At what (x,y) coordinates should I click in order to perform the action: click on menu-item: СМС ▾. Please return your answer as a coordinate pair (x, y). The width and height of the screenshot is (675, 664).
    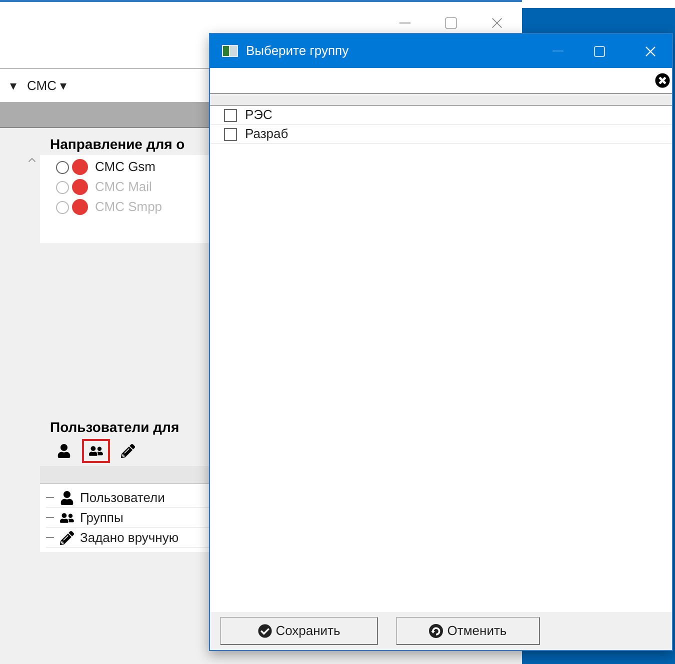
    Looking at the image, I should click on (47, 86).